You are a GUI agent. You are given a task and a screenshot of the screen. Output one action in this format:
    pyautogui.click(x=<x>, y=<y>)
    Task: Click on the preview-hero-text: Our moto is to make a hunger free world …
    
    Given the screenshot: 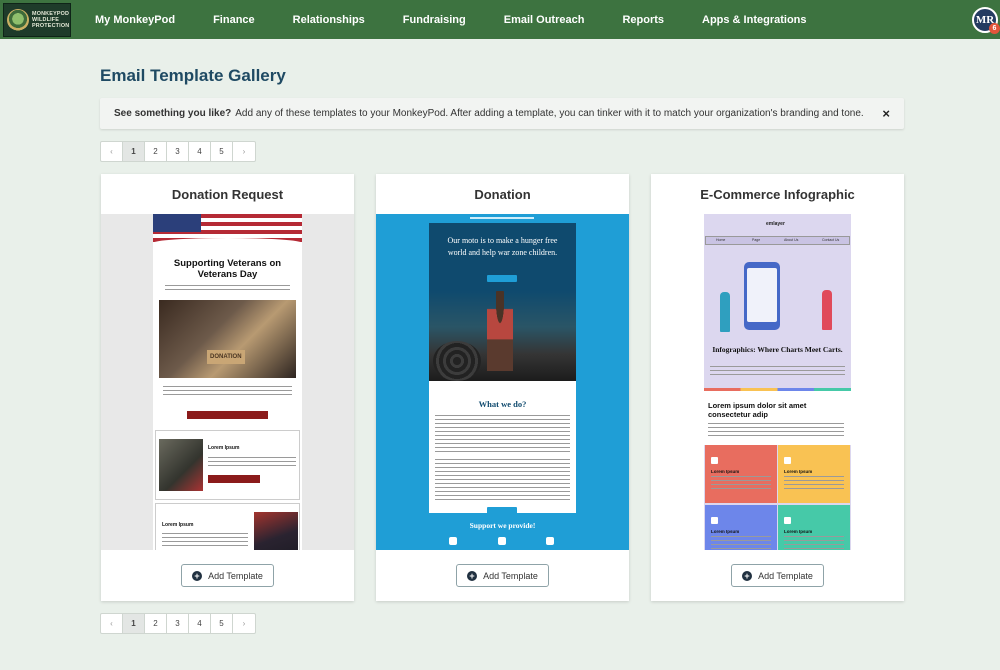 What is the action you would take?
    pyautogui.click(x=502, y=246)
    